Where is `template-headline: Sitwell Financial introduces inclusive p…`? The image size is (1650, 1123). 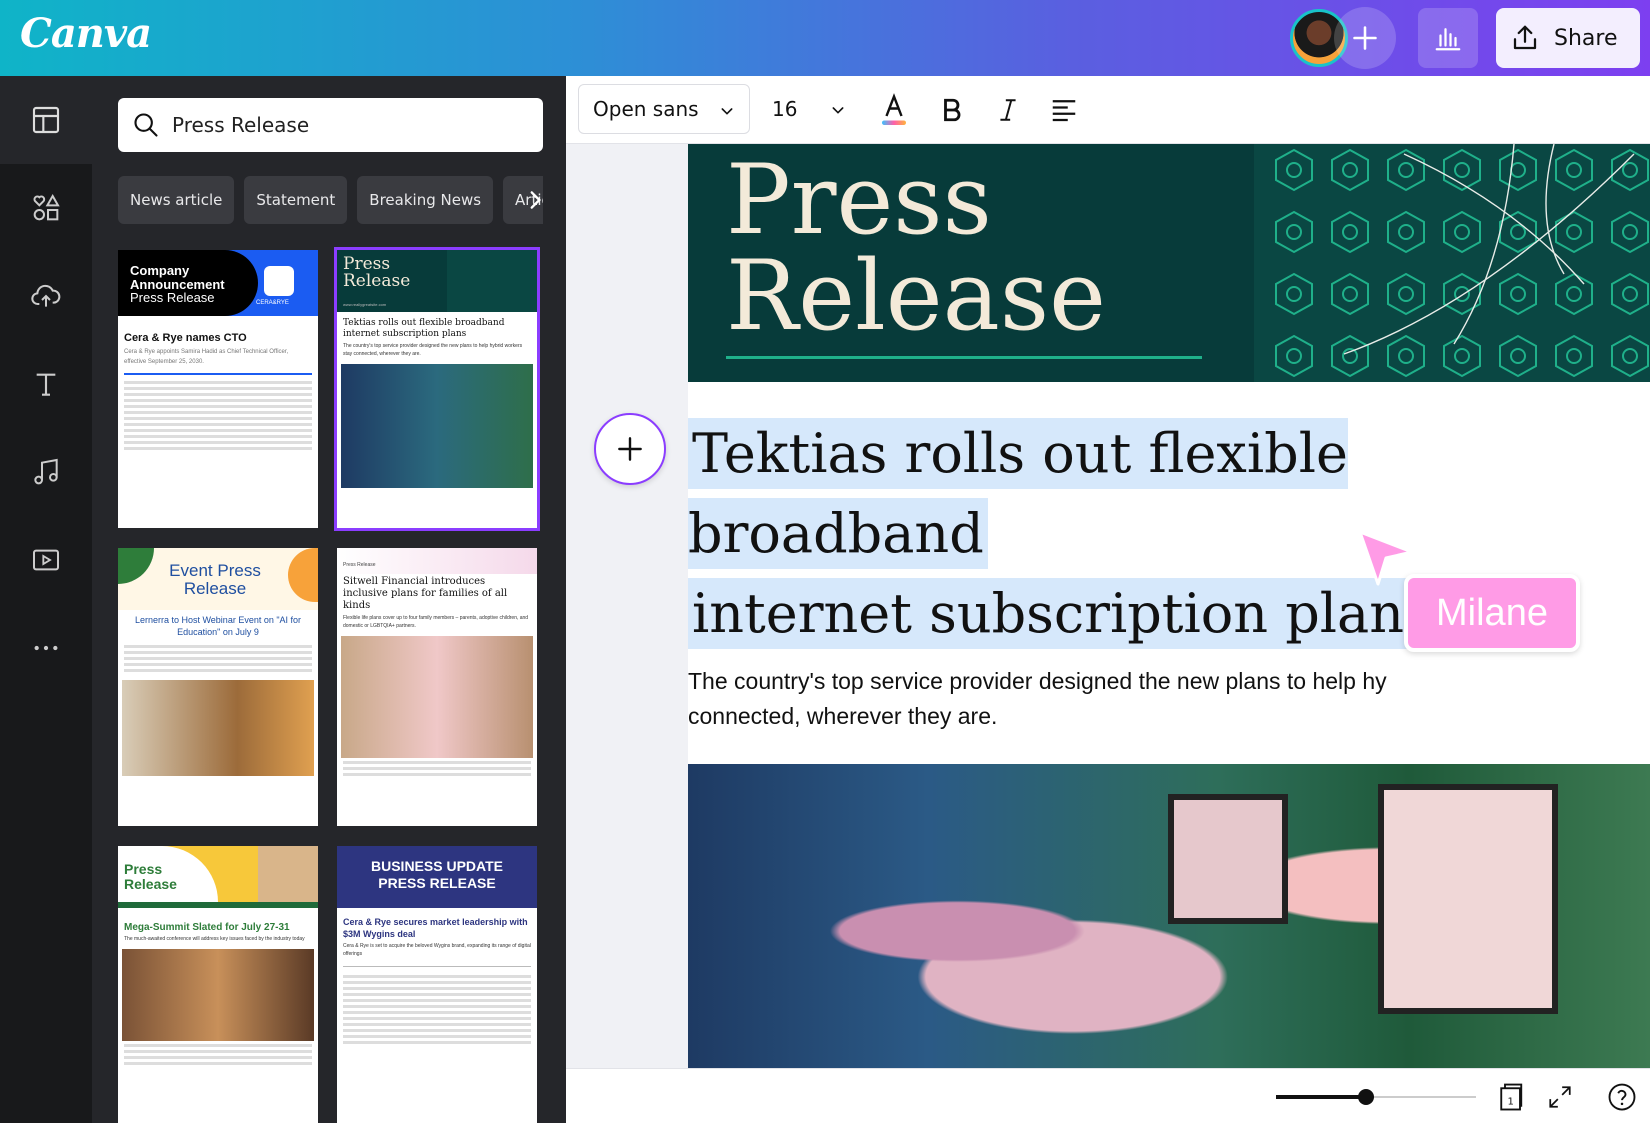 template-headline: Sitwell Financial introduces inclusive p… is located at coordinates (425, 593).